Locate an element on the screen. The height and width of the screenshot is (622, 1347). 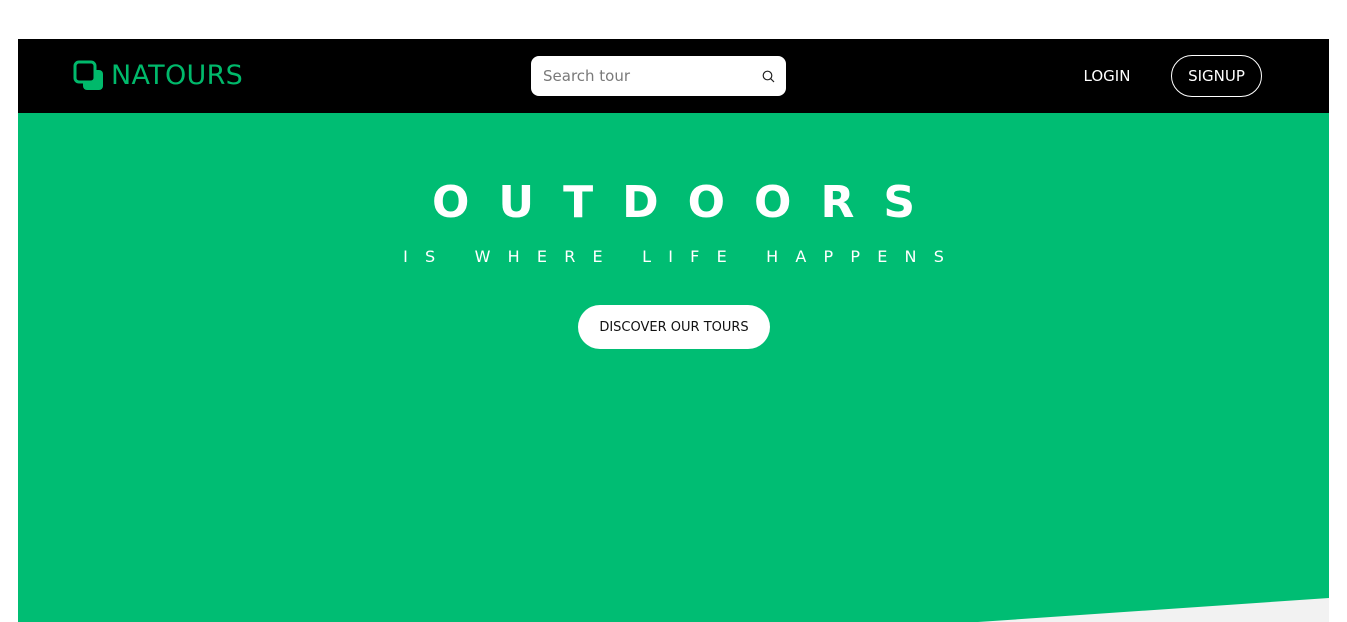
hero-bottom-slant is located at coordinates (1153, 610).